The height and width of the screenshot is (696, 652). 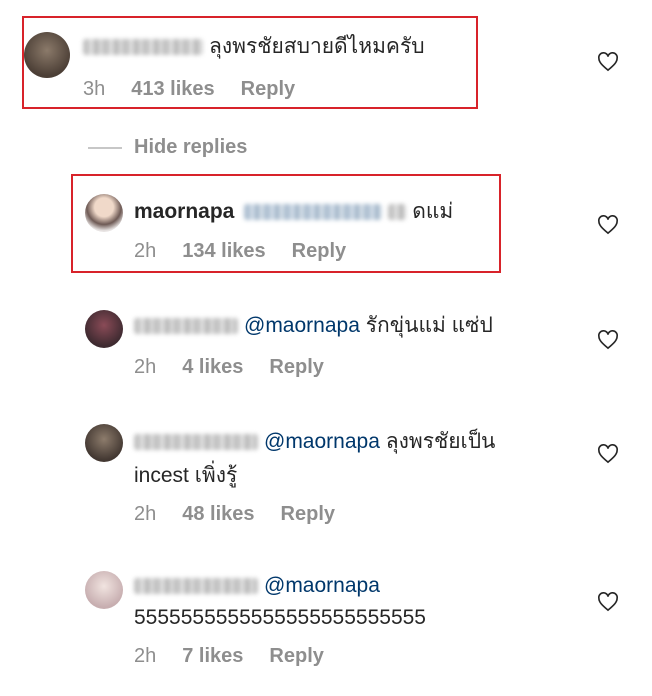 I want to click on hide-replies-button: Hide replies, so click(x=167, y=147).